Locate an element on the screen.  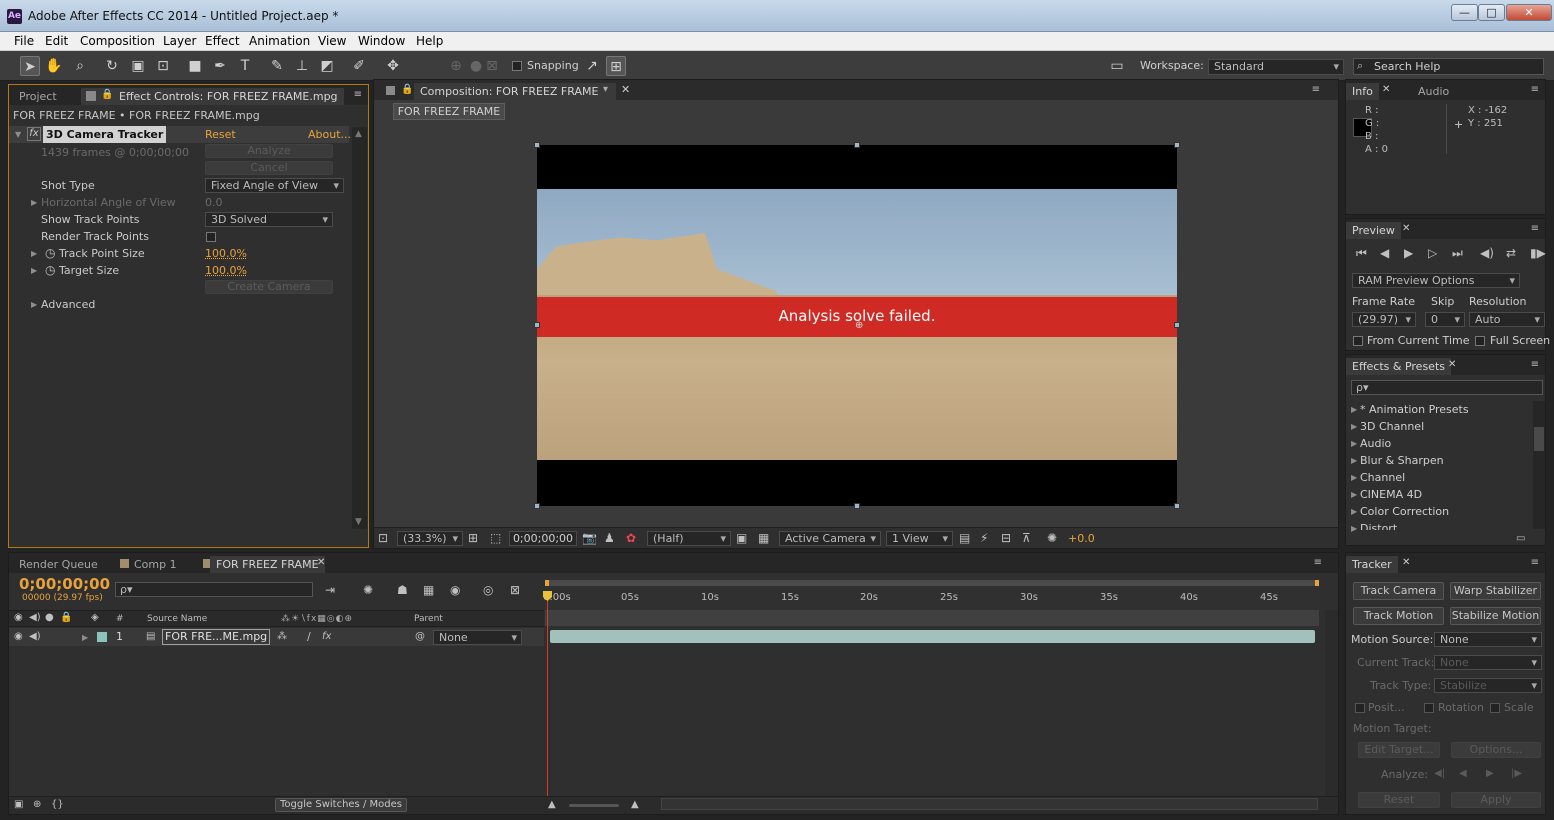
from-current-time-checkbox is located at coordinates (1358, 341).